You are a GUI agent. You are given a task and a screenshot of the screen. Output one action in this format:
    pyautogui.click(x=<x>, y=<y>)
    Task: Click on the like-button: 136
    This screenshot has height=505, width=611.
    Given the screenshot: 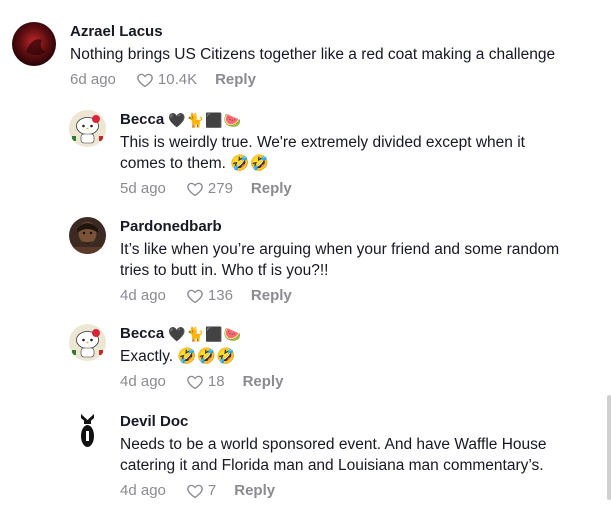 What is the action you would take?
    pyautogui.click(x=209, y=296)
    